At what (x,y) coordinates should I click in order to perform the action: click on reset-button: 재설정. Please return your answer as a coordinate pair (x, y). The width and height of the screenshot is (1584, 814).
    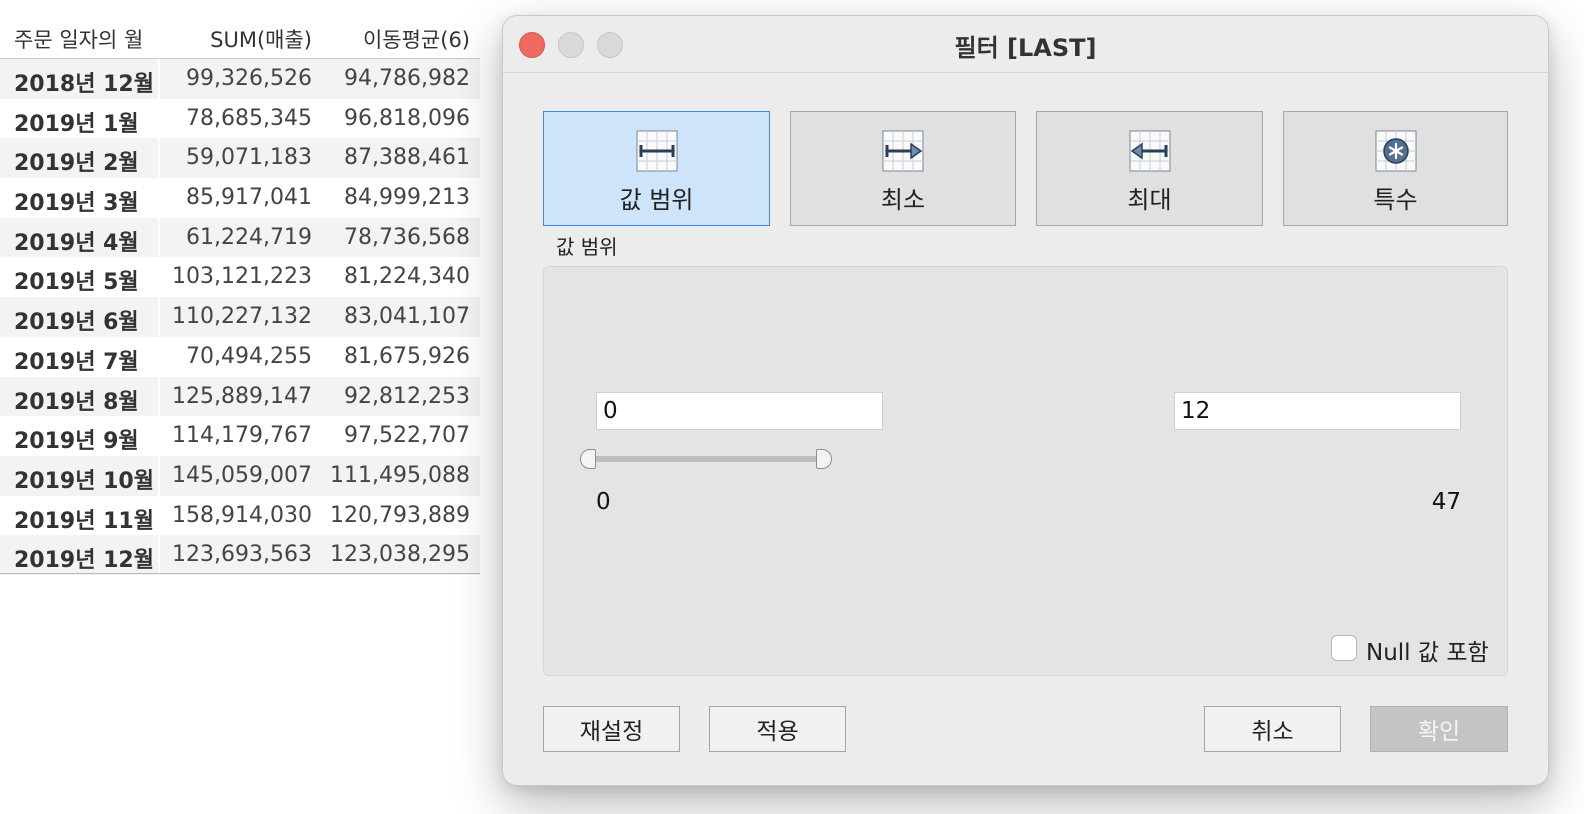
    Looking at the image, I should click on (611, 729).